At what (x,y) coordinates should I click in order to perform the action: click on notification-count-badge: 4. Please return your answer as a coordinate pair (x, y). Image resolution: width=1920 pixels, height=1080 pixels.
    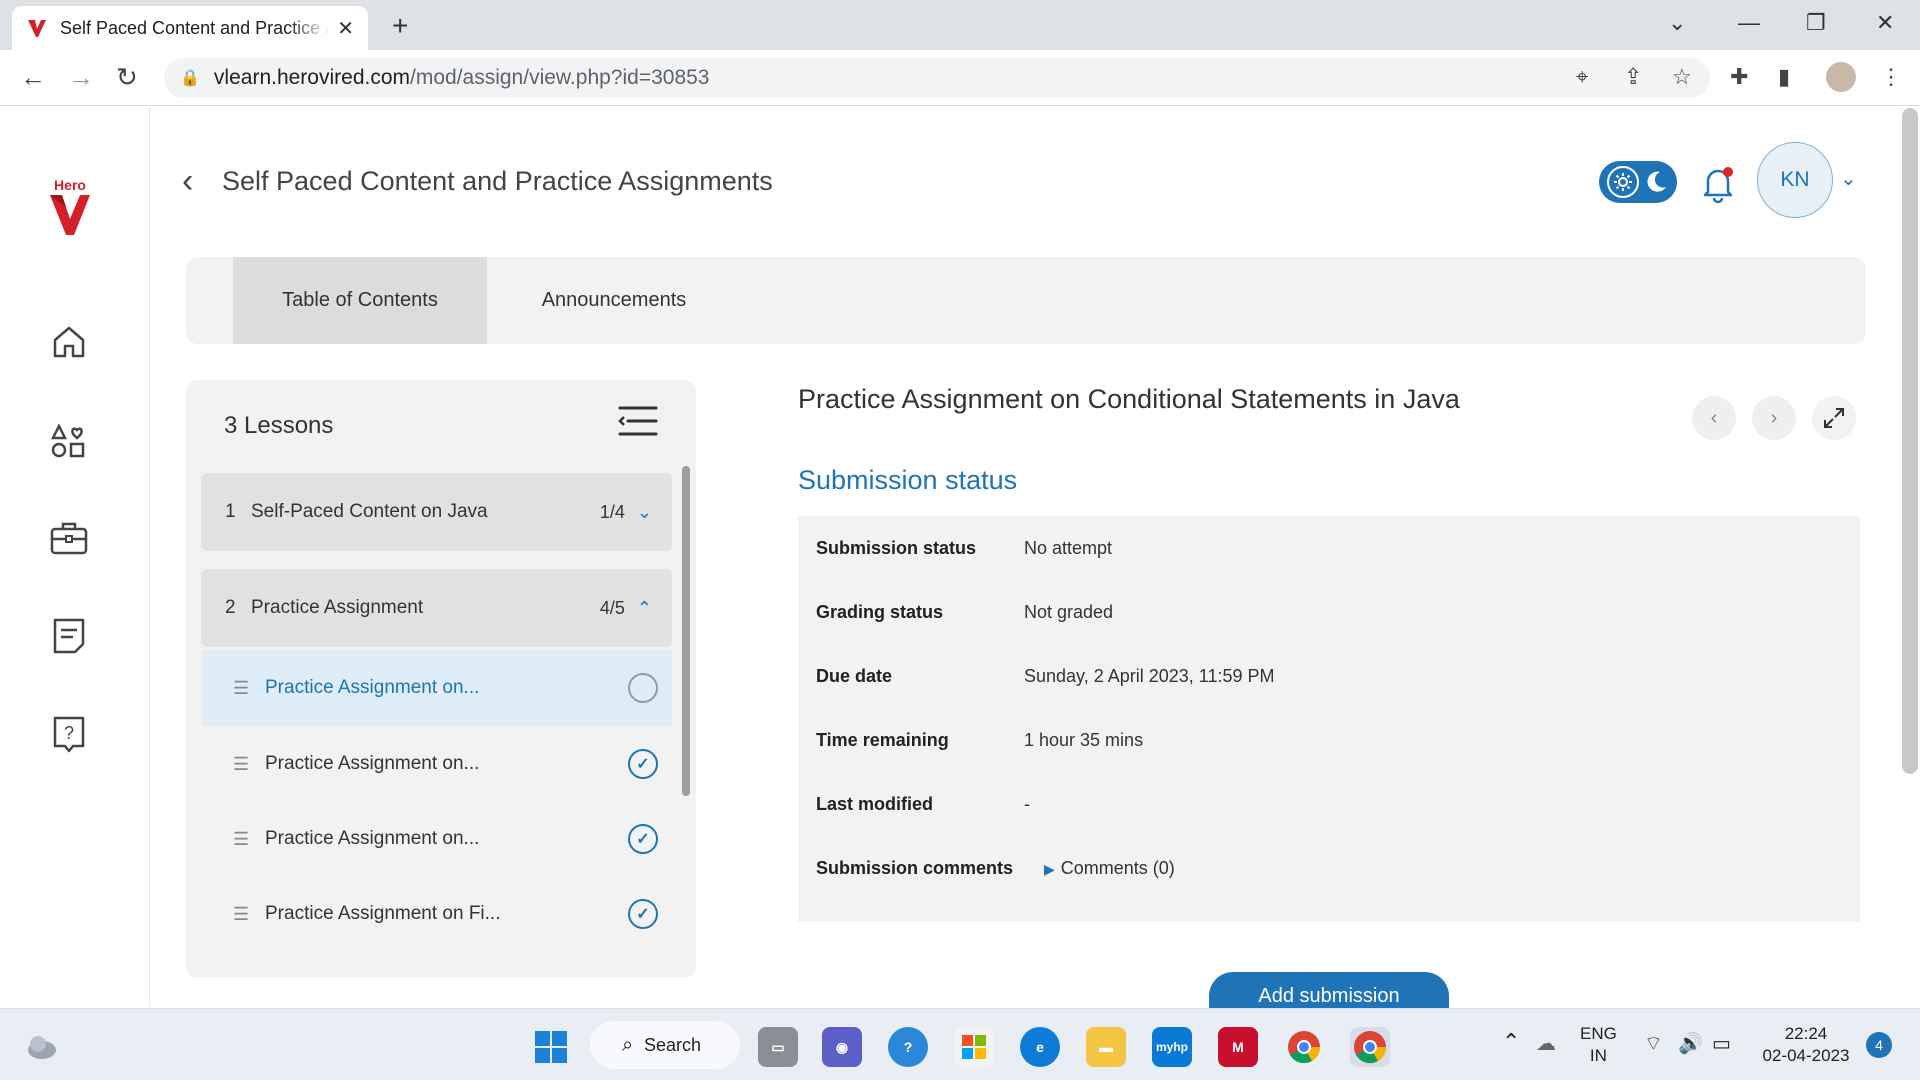
    Looking at the image, I should click on (1879, 1045).